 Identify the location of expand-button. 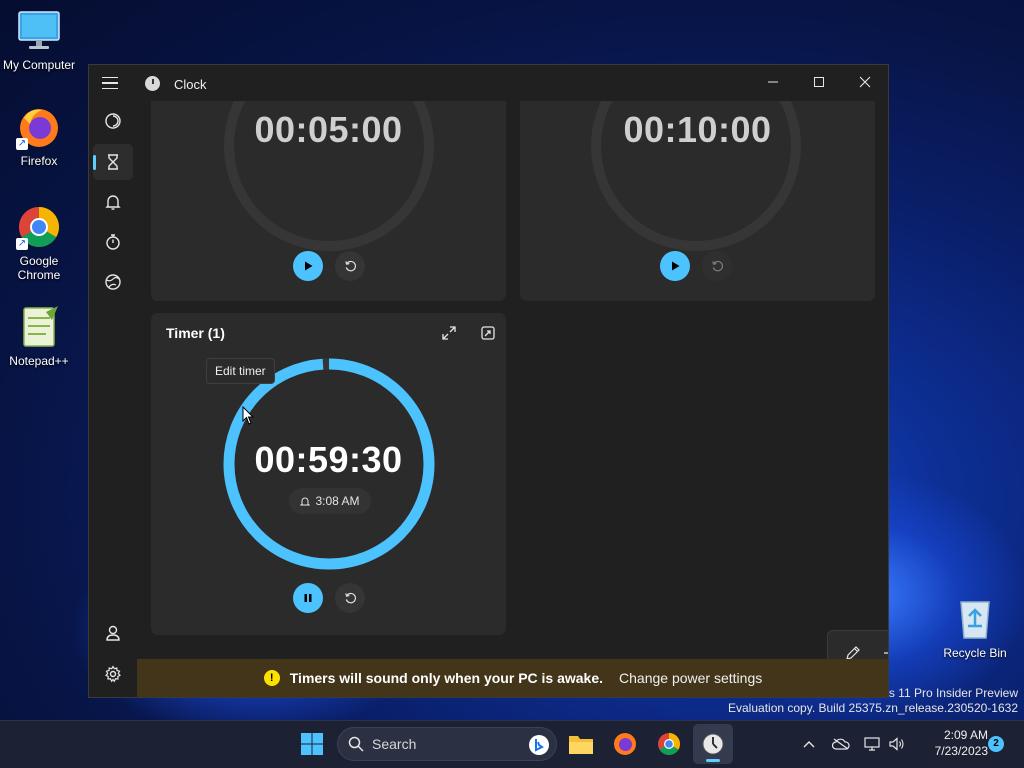
(449, 333).